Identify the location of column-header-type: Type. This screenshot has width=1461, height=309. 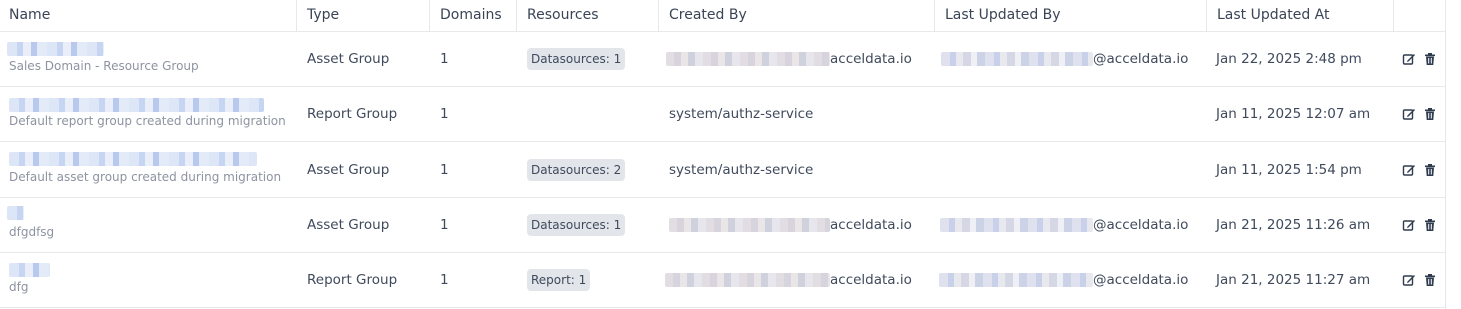
(363, 15).